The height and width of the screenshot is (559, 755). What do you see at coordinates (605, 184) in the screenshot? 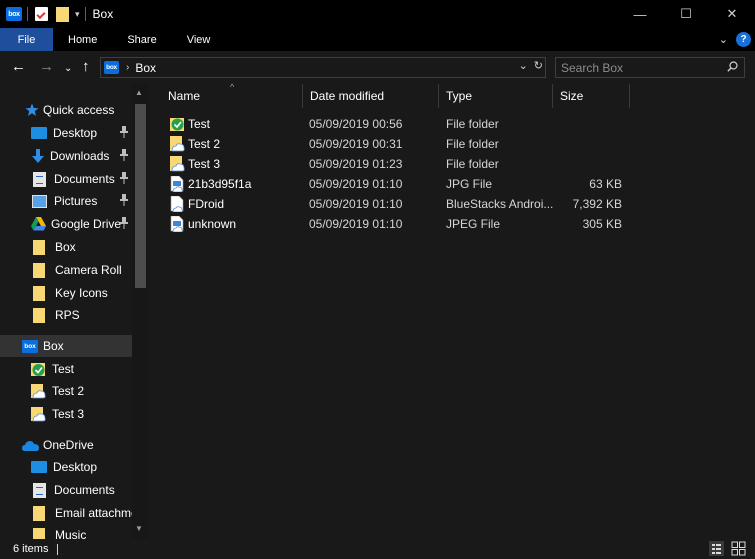
I see `file-size: 63 KB` at bounding box center [605, 184].